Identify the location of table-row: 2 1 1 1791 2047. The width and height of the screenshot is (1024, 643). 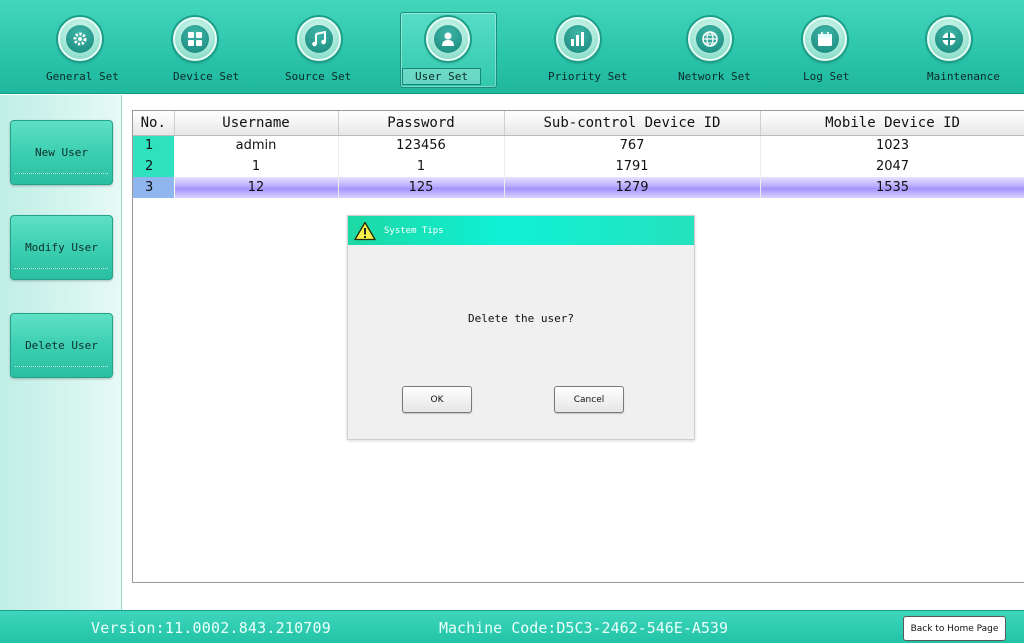
(578, 166).